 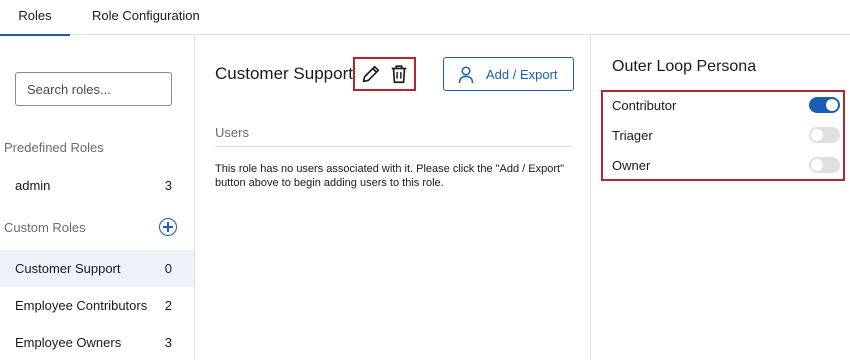 I want to click on role-item-label: Employee Owners, so click(x=68, y=342).